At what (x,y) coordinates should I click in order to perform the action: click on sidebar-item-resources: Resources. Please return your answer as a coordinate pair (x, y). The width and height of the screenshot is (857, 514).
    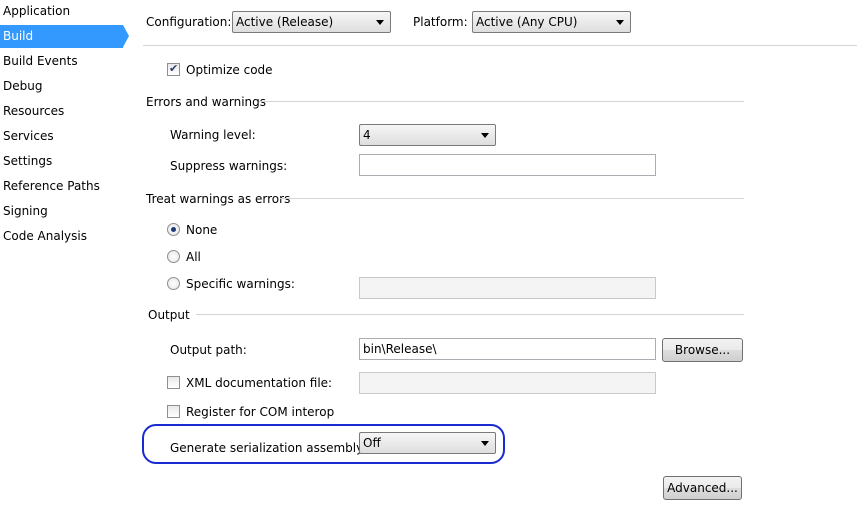
    Looking at the image, I should click on (61, 111).